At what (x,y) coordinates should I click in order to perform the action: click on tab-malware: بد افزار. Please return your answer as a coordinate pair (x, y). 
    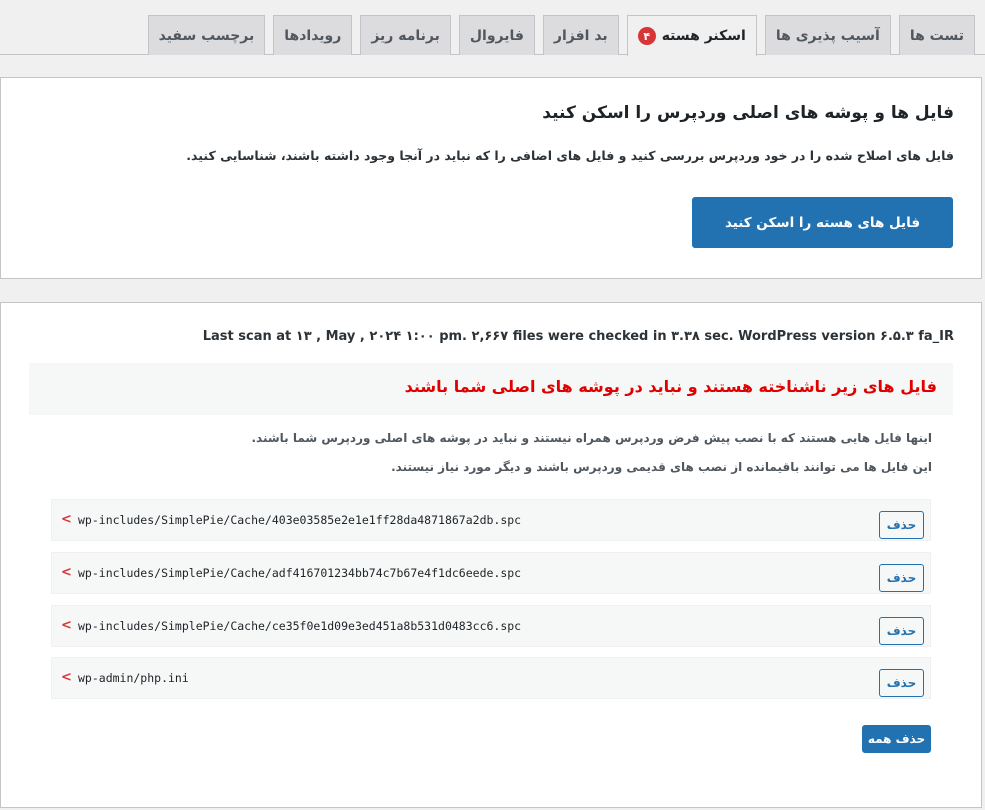
    Looking at the image, I should click on (580, 35).